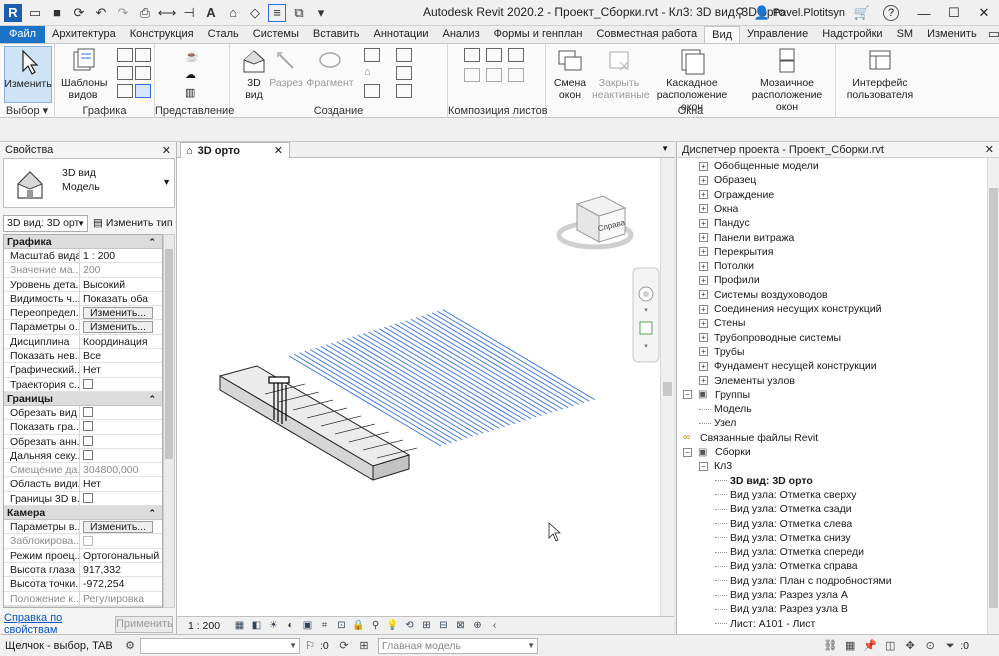 The width and height of the screenshot is (999, 656). I want to click on property-value: Ортогональный, so click(121, 555).